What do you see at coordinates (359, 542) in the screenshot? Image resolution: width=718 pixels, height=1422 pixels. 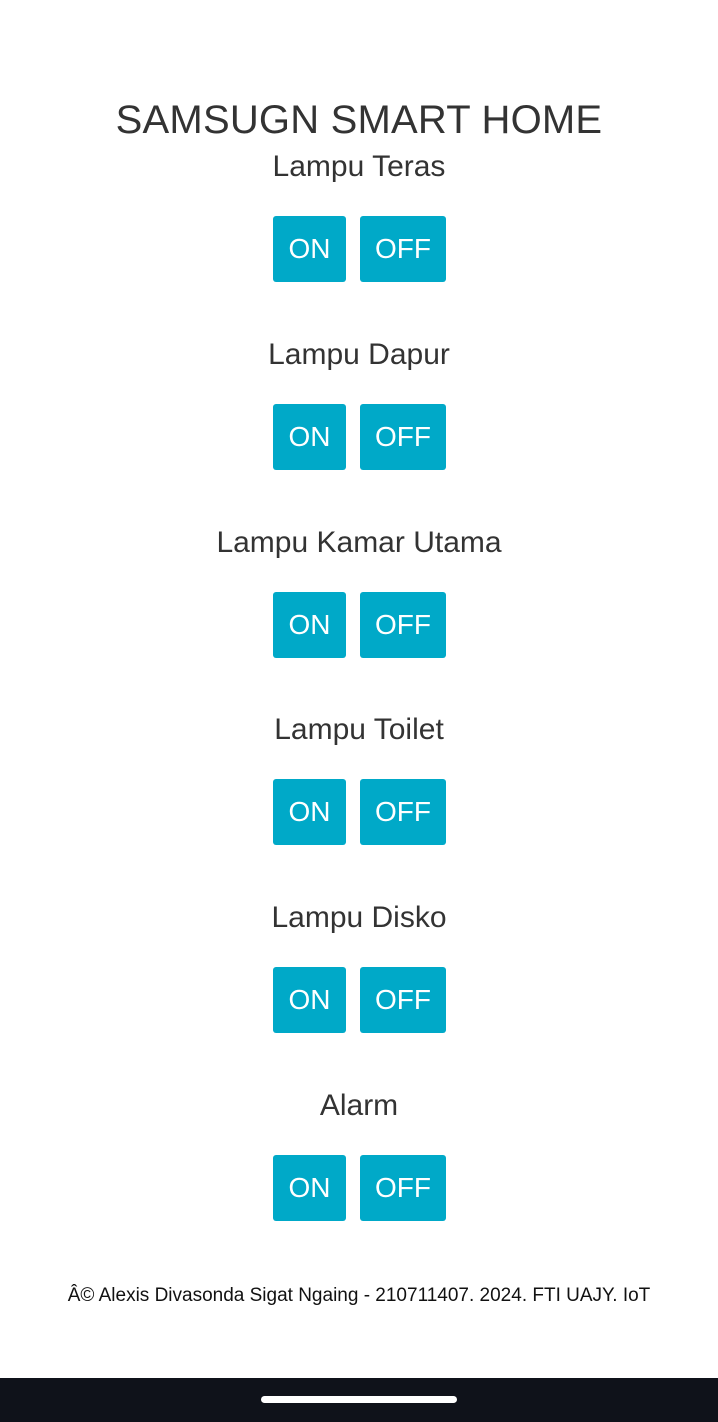 I see `device-name: Lampu Kamar Utama` at bounding box center [359, 542].